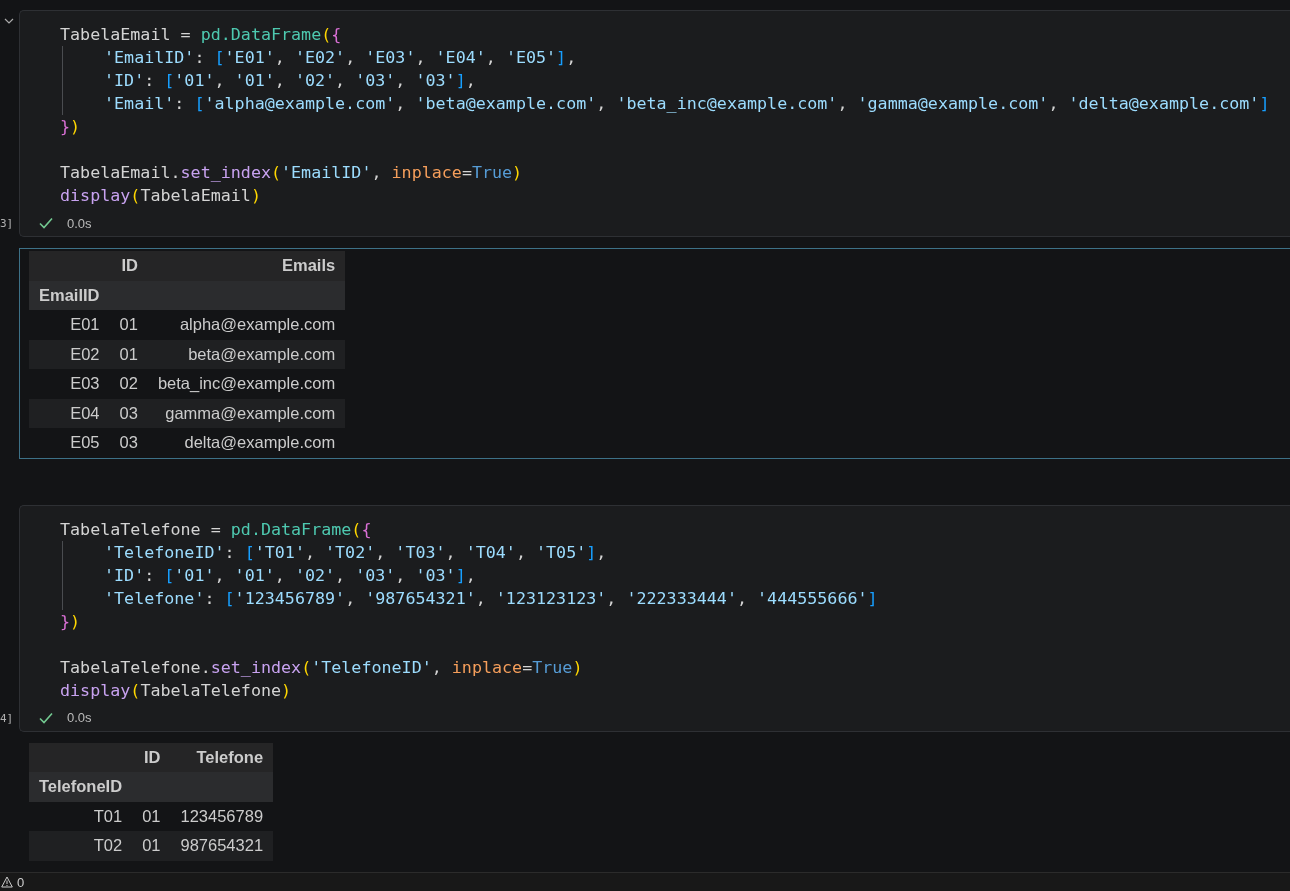 The image size is (1290, 891). I want to click on table-cell: beta@example.com, so click(246, 354).